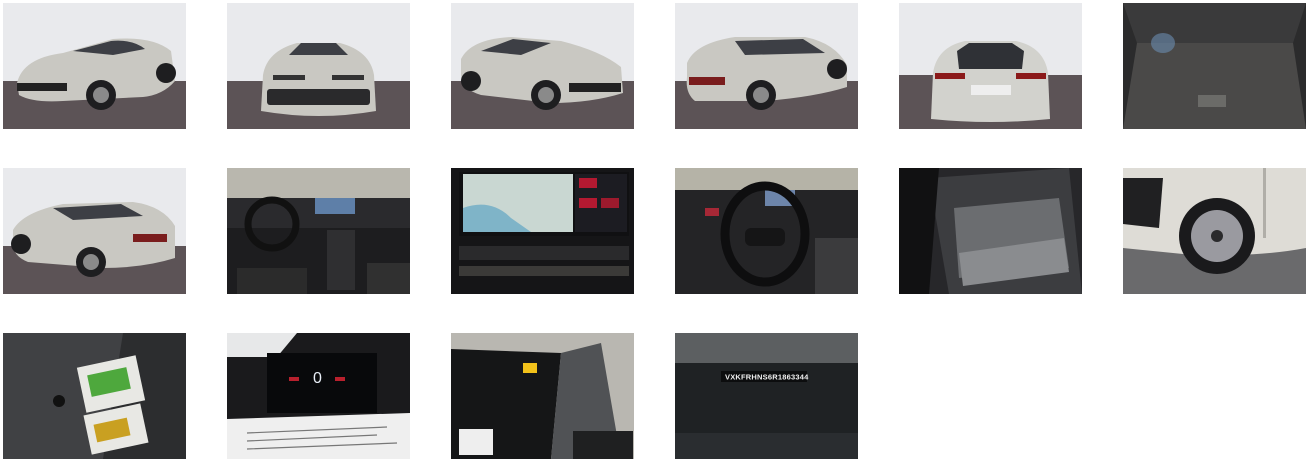  I want to click on infotainment-image, so click(542, 231).